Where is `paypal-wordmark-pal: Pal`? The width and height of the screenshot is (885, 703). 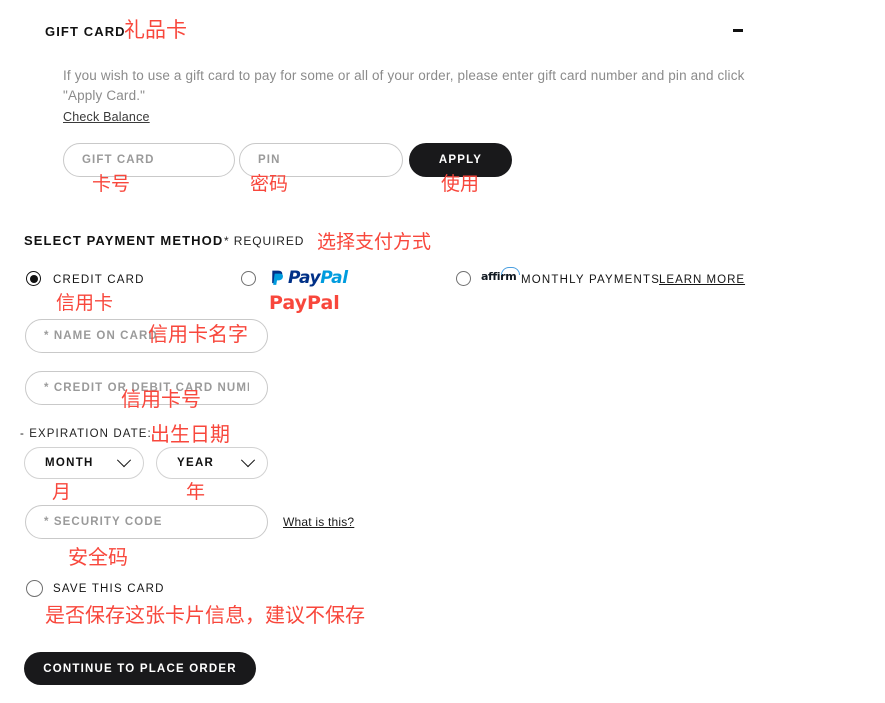 paypal-wordmark-pal: Pal is located at coordinates (334, 277).